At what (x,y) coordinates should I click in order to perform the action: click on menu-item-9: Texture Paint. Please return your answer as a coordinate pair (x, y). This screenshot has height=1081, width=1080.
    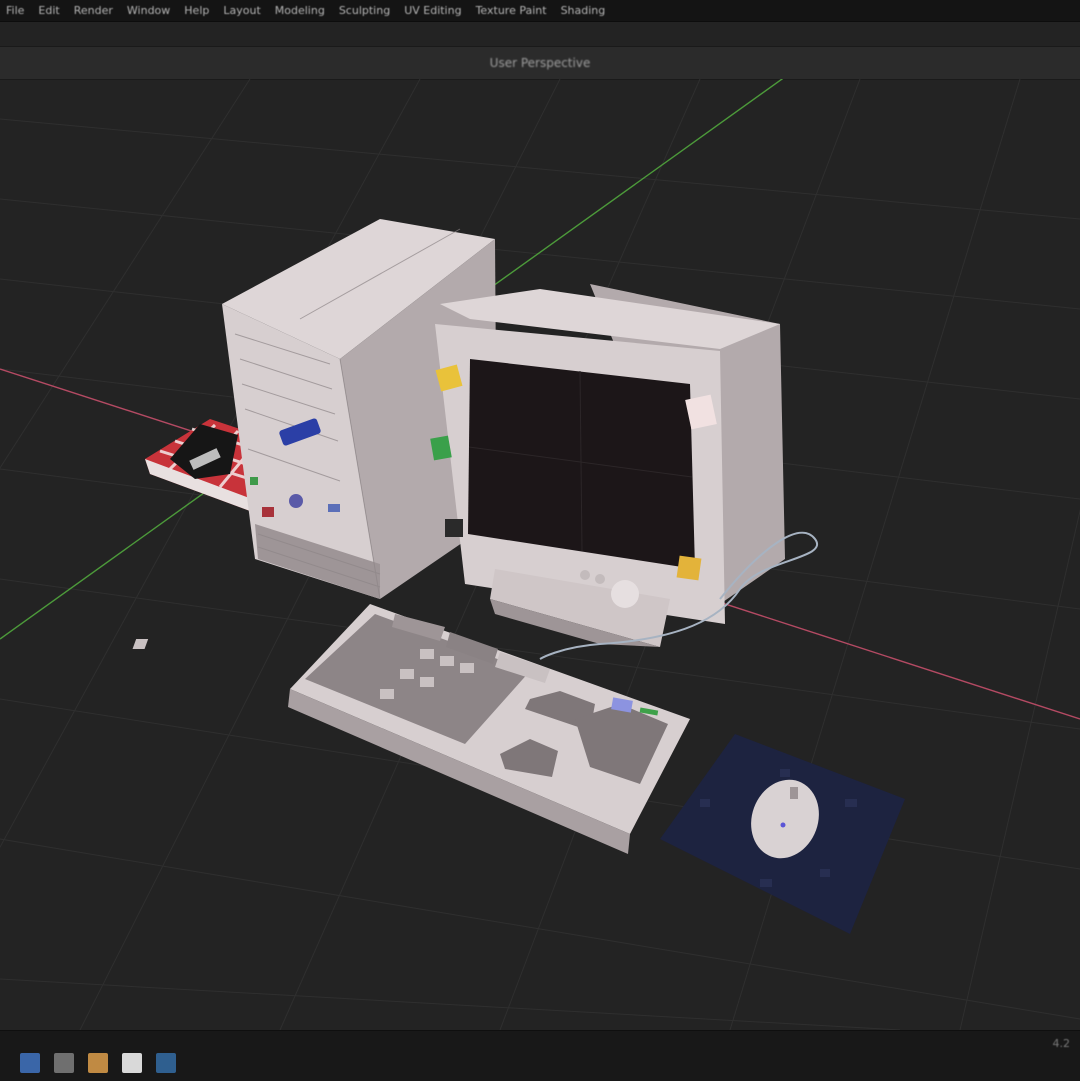
    Looking at the image, I should click on (511, 11).